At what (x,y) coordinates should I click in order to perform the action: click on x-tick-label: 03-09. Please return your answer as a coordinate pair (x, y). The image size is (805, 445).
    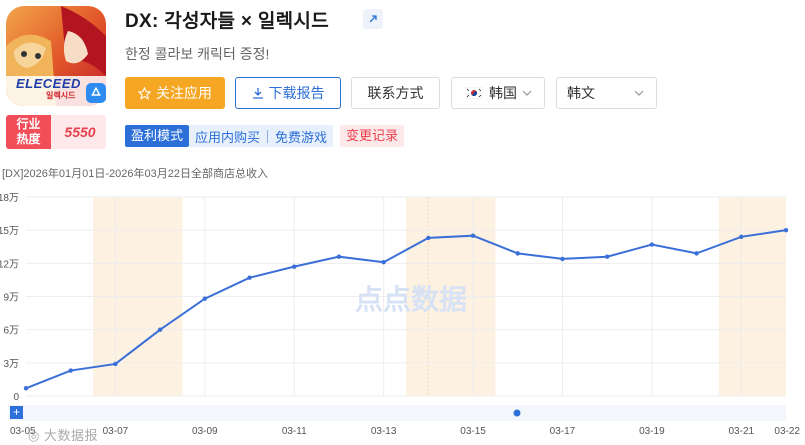
    Looking at the image, I should click on (205, 431).